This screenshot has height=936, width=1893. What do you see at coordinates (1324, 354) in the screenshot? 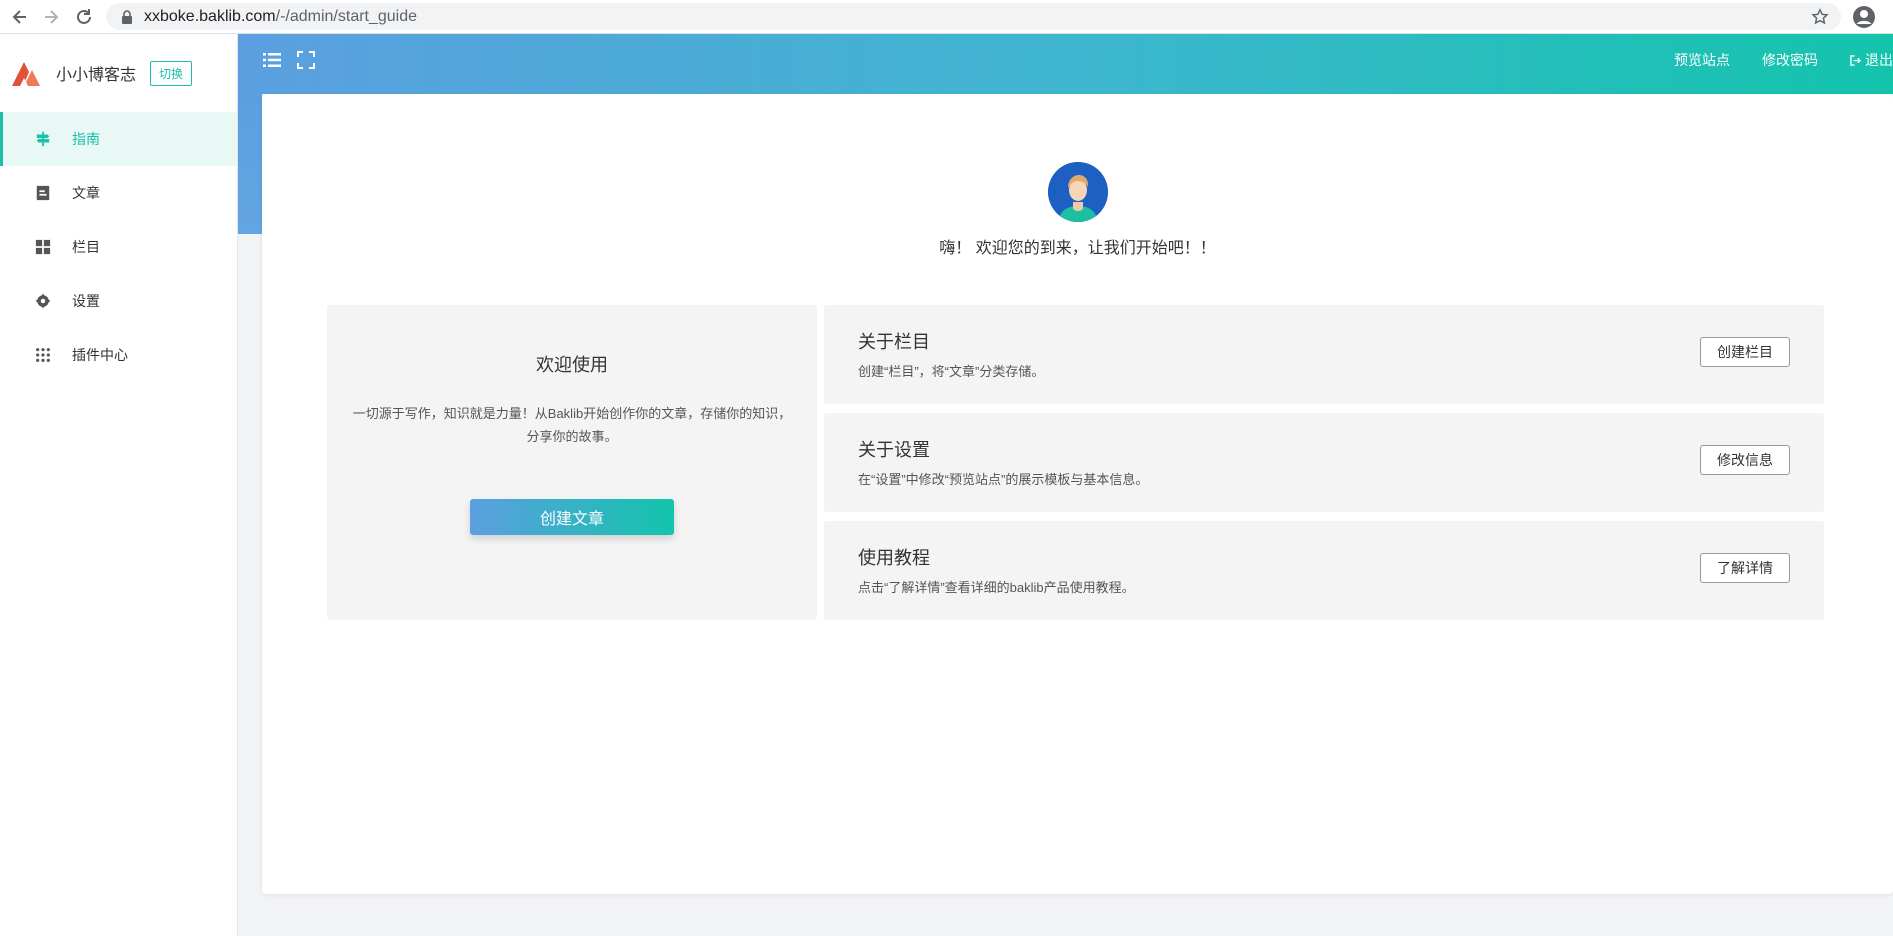
I see `card-columns: 关于栏目 创建“栏目”，将“文章”分类存储。 创建栏目` at bounding box center [1324, 354].